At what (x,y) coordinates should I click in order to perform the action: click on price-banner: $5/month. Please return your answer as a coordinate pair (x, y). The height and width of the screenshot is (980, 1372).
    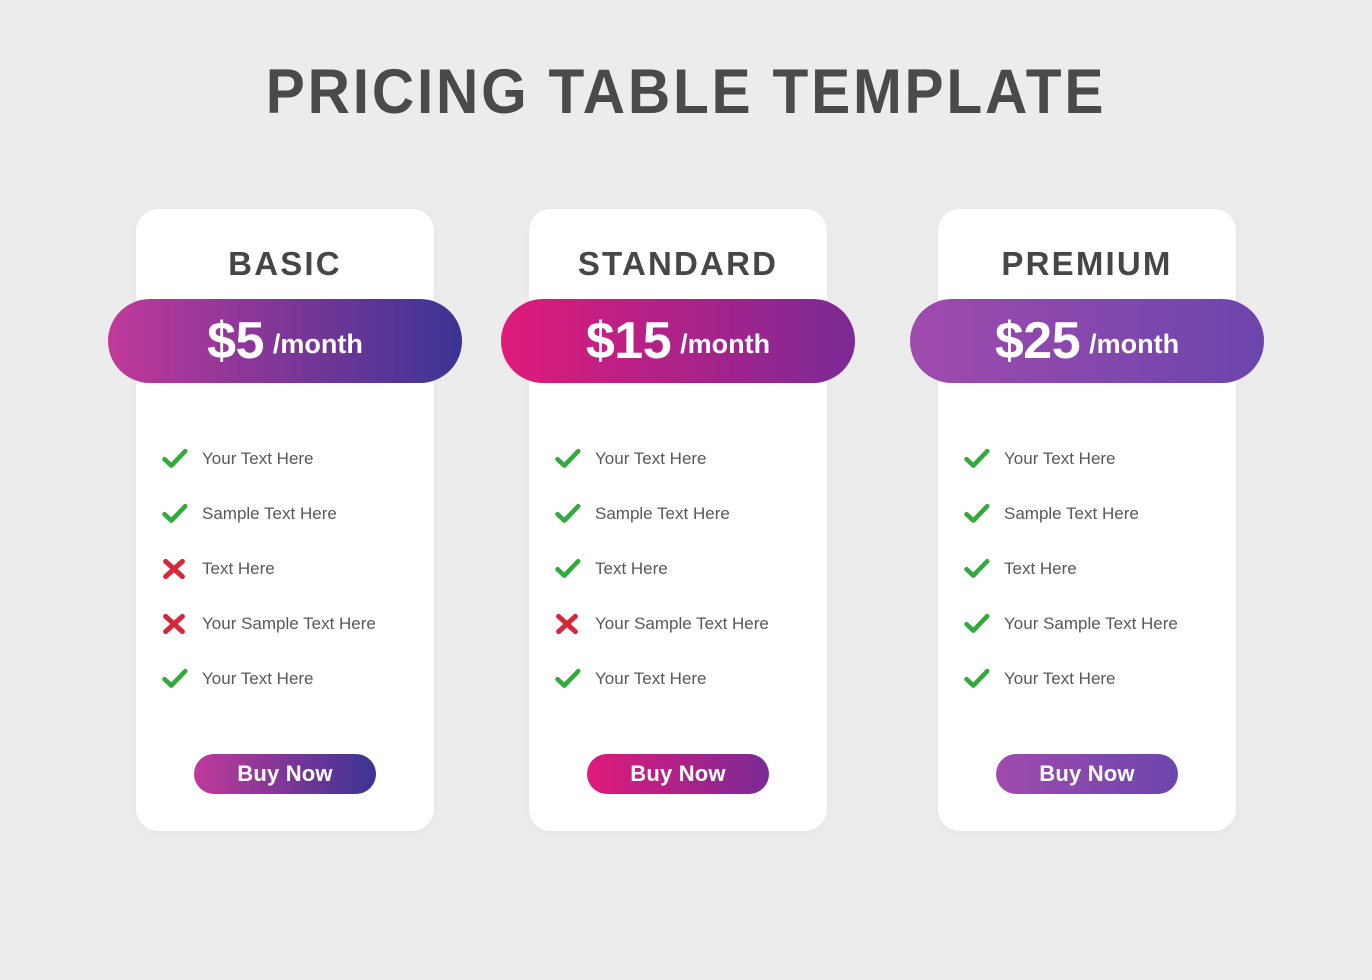
    Looking at the image, I should click on (285, 341).